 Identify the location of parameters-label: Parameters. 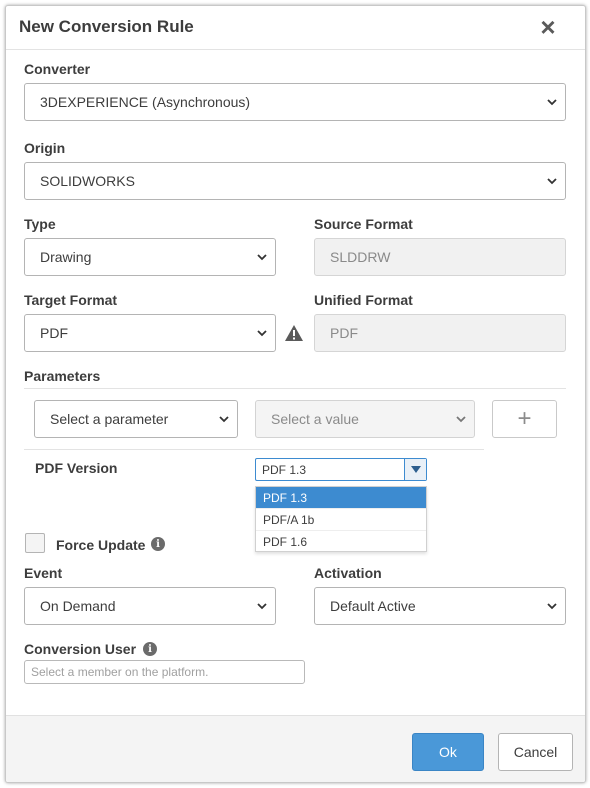
(62, 376).